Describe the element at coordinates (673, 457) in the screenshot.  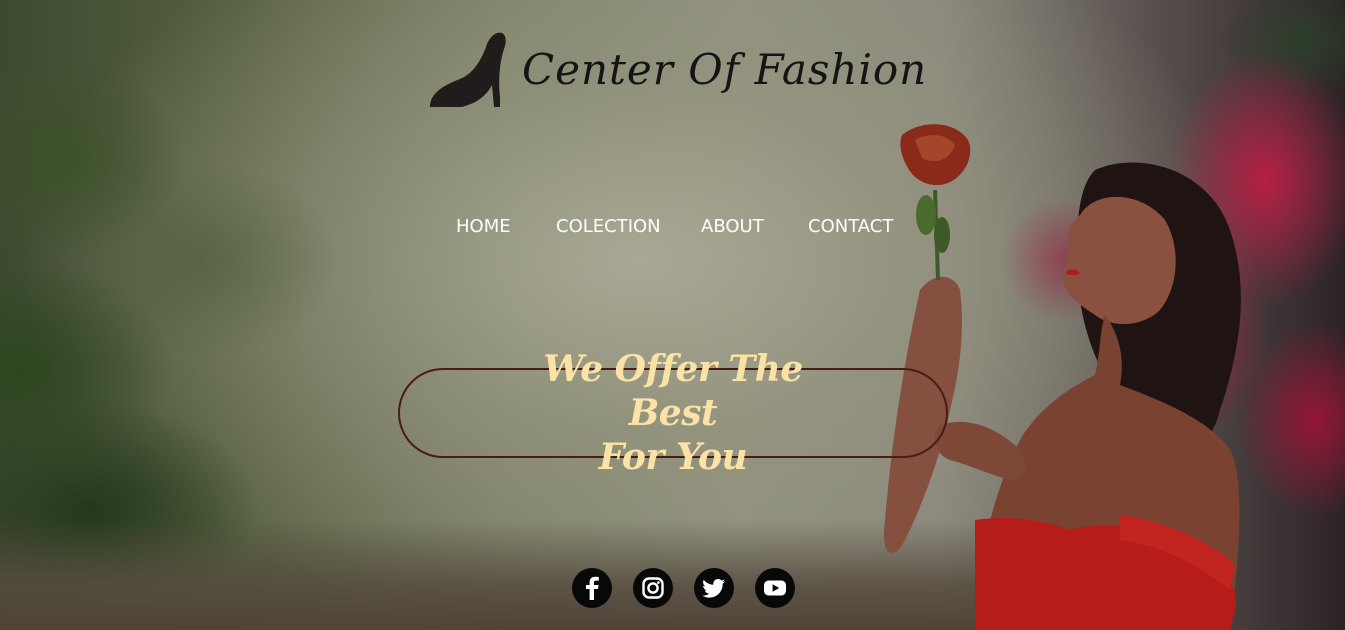
I see `hero-line-2: For You` at that location.